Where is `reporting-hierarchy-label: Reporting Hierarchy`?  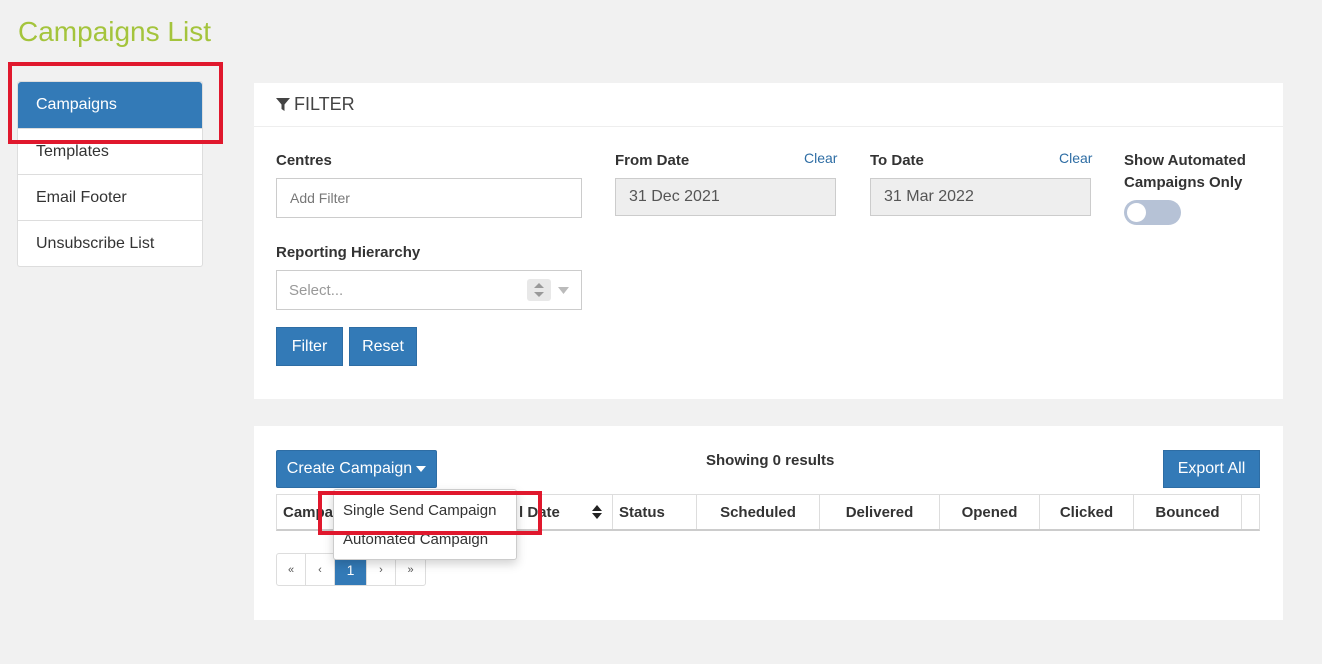 reporting-hierarchy-label: Reporting Hierarchy is located at coordinates (348, 252).